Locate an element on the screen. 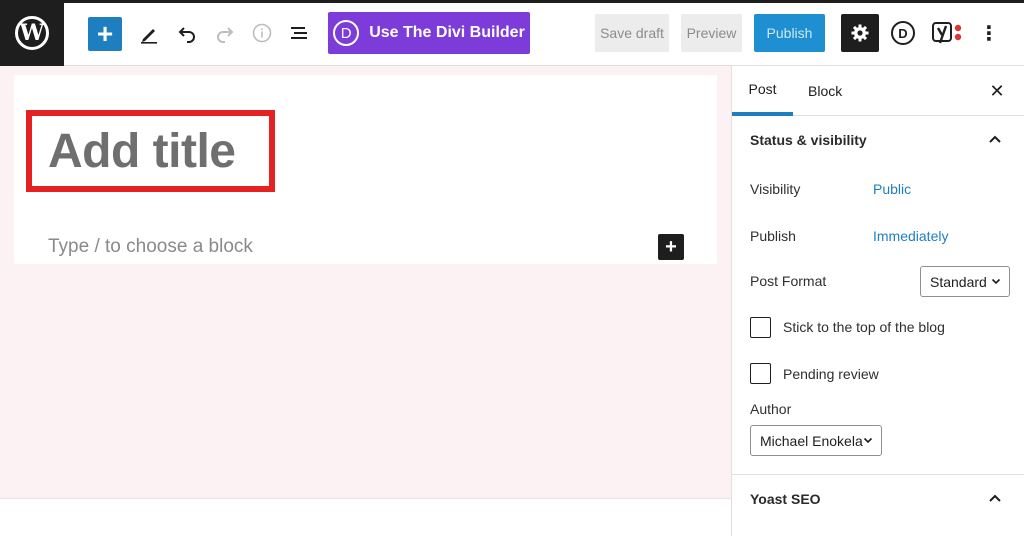 Image resolution: width=1024 pixels, height=536 pixels. title-highlight-box: Add title is located at coordinates (150, 151).